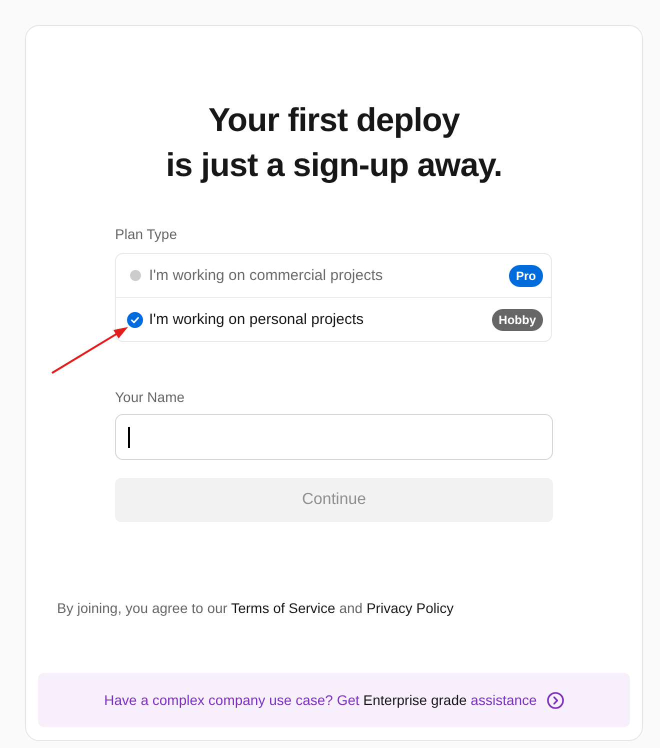 This screenshot has width=660, height=748. What do you see at coordinates (555, 700) in the screenshot?
I see `chevron-circle-icon` at bounding box center [555, 700].